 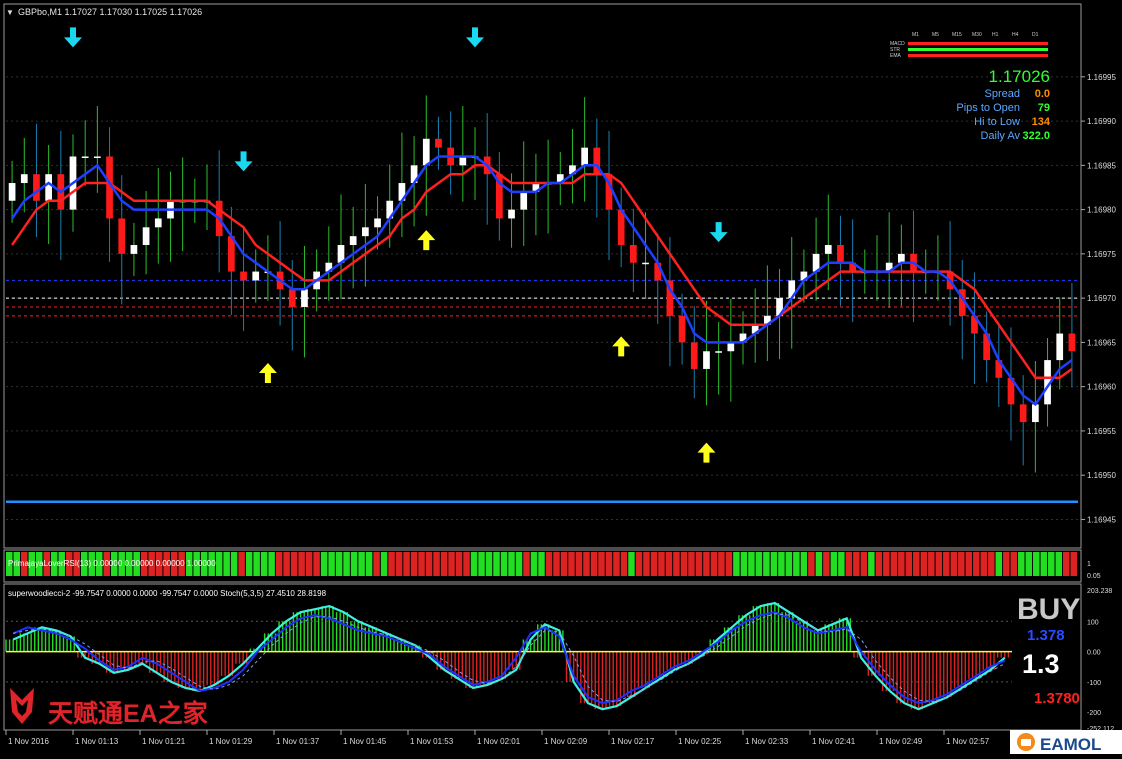 What do you see at coordinates (995, 35) in the screenshot?
I see `mtf-col-4: H1` at bounding box center [995, 35].